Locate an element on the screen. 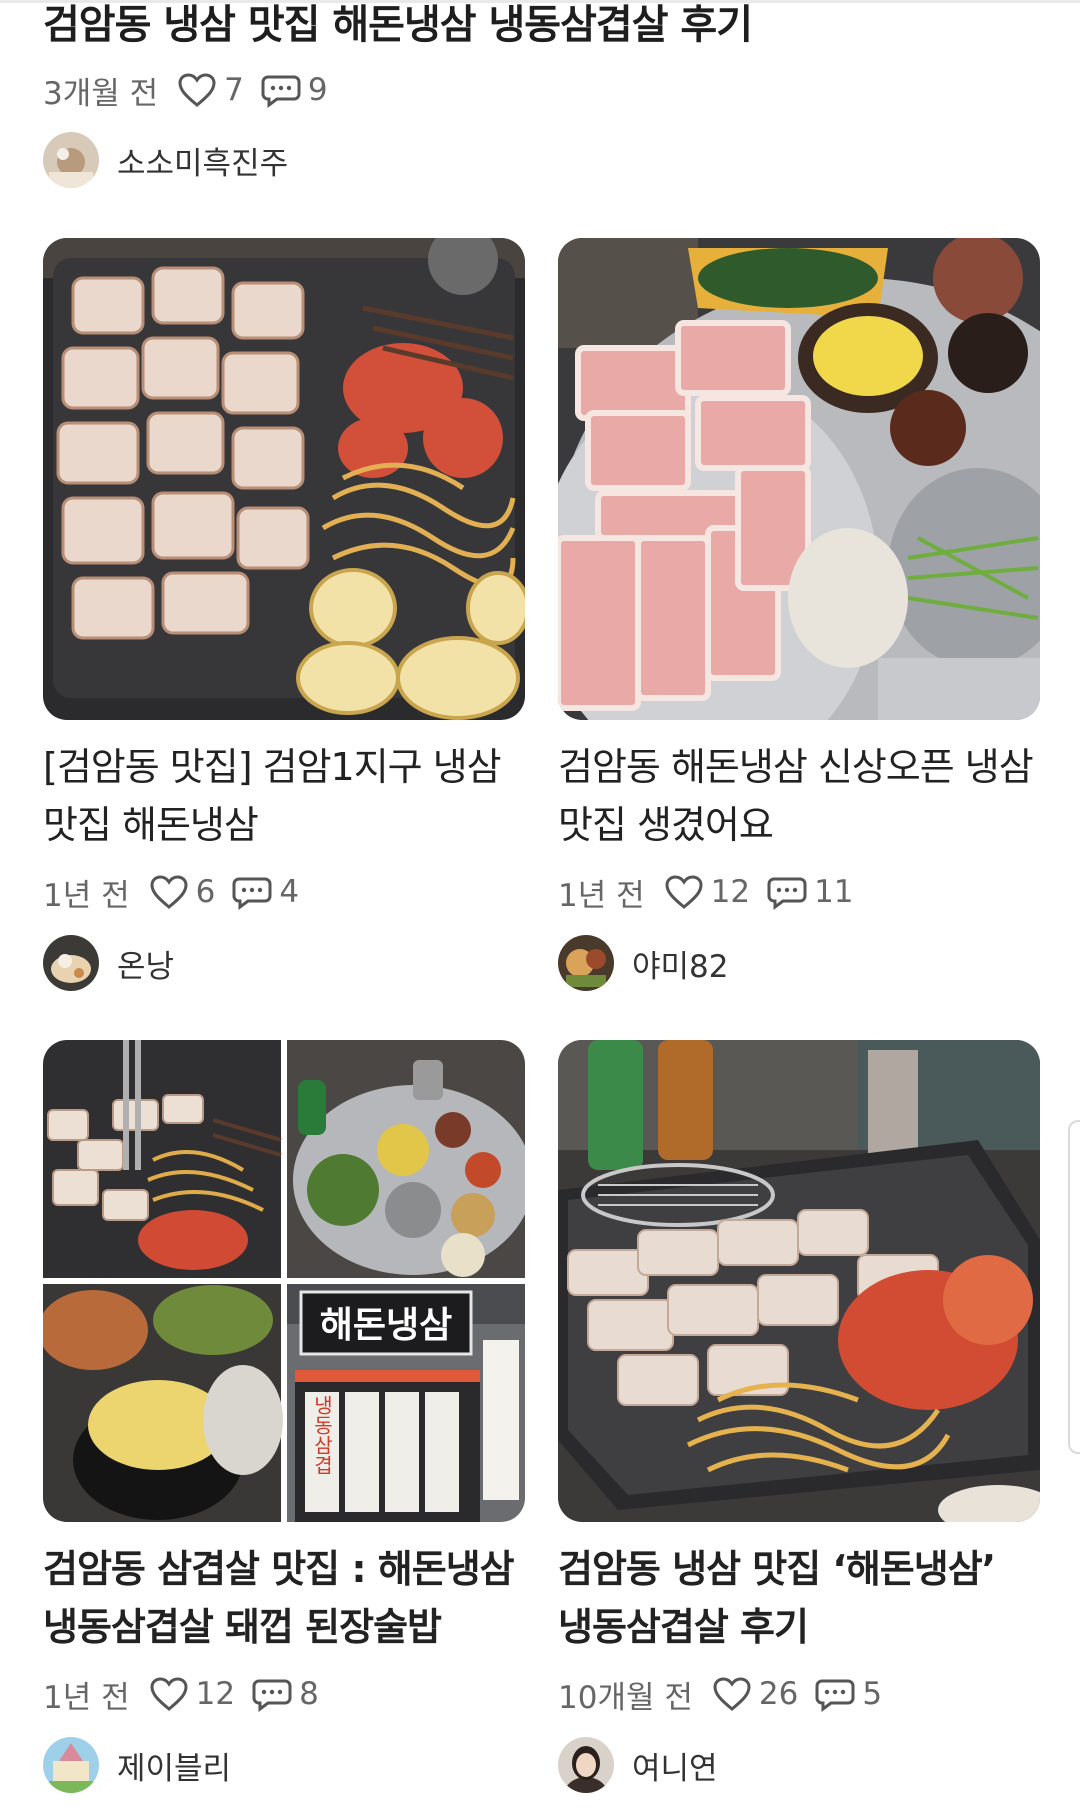 The height and width of the screenshot is (1817, 1080). post-thumbnail: 해돈냉삼 냉동삼겹 is located at coordinates (284, 1281).